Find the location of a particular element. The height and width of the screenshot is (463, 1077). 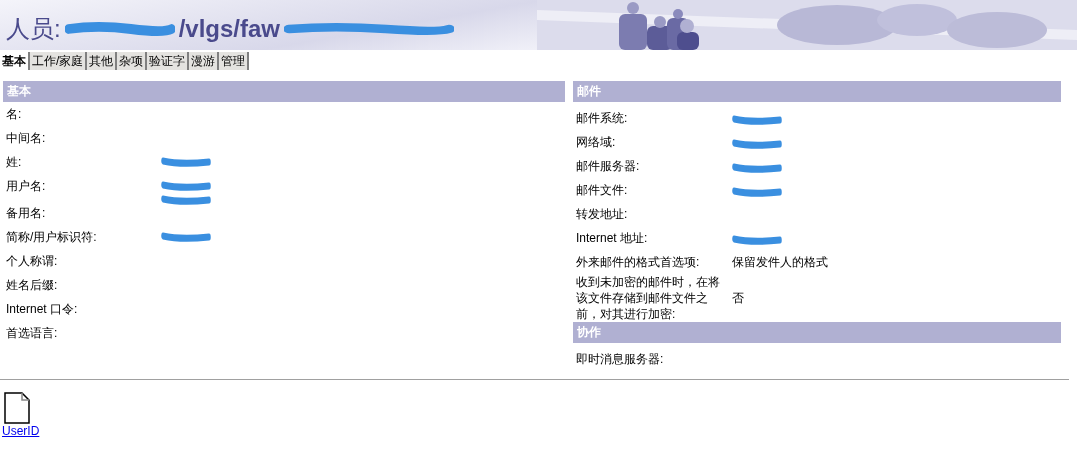

field-label: 首选语言: is located at coordinates (32, 333).